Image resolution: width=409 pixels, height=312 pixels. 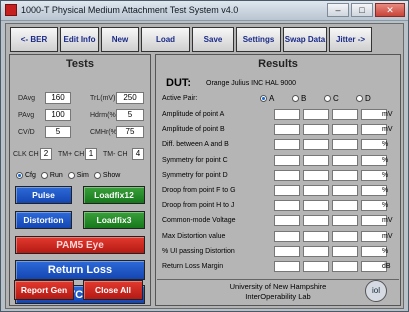 I want to click on pair-c-label: C, so click(x=336, y=98).